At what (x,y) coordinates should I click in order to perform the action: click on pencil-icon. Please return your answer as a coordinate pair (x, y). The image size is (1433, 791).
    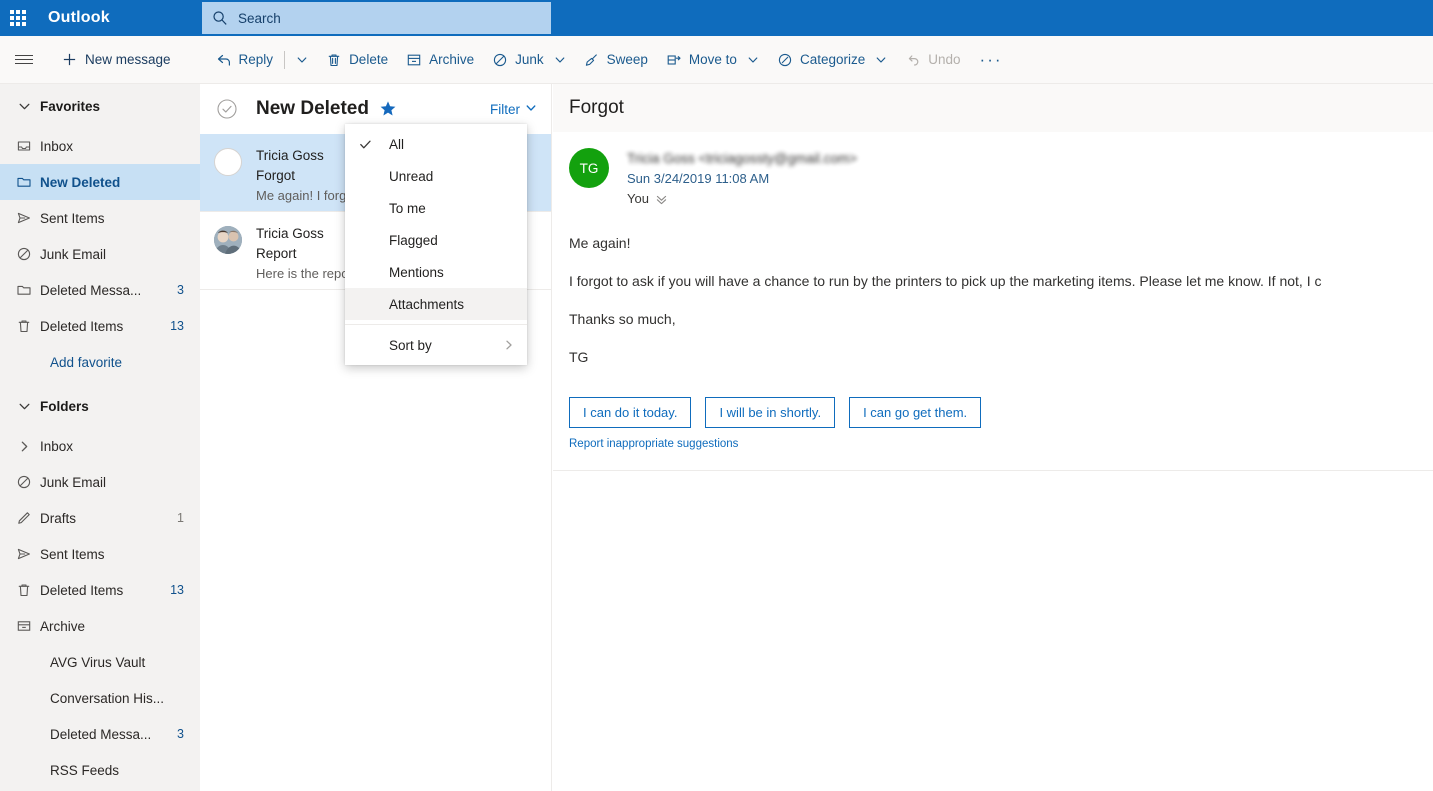
    Looking at the image, I should click on (24, 518).